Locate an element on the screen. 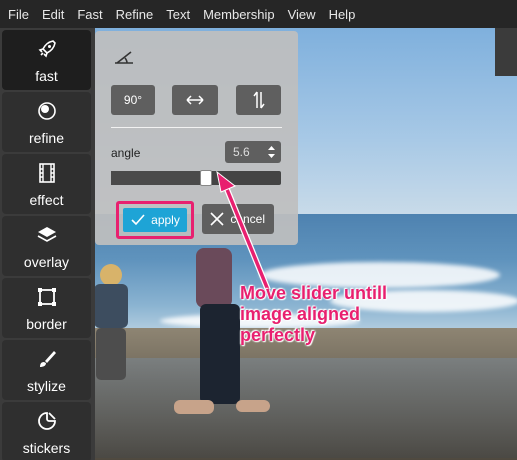  tool-label: fast is located at coordinates (46, 76).